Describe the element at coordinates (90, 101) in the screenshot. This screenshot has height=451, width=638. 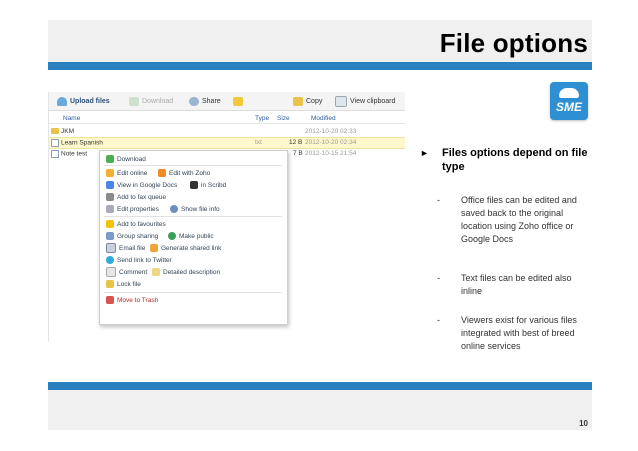
I see `upload-files-label: Upload files` at that location.